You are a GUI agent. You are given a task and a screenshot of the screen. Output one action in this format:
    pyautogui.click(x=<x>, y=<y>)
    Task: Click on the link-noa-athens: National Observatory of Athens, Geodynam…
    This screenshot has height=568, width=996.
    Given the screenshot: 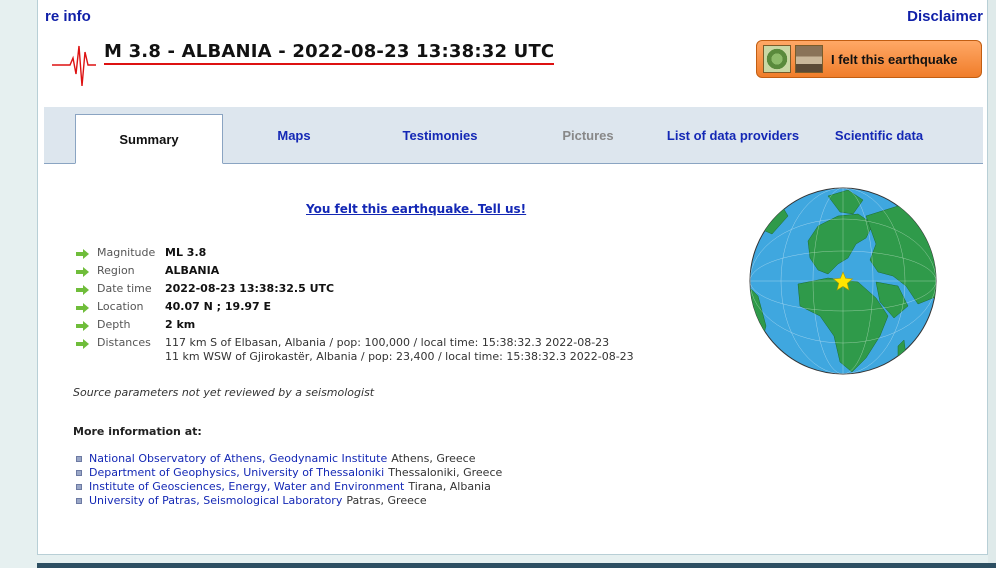 What is the action you would take?
    pyautogui.click(x=238, y=459)
    